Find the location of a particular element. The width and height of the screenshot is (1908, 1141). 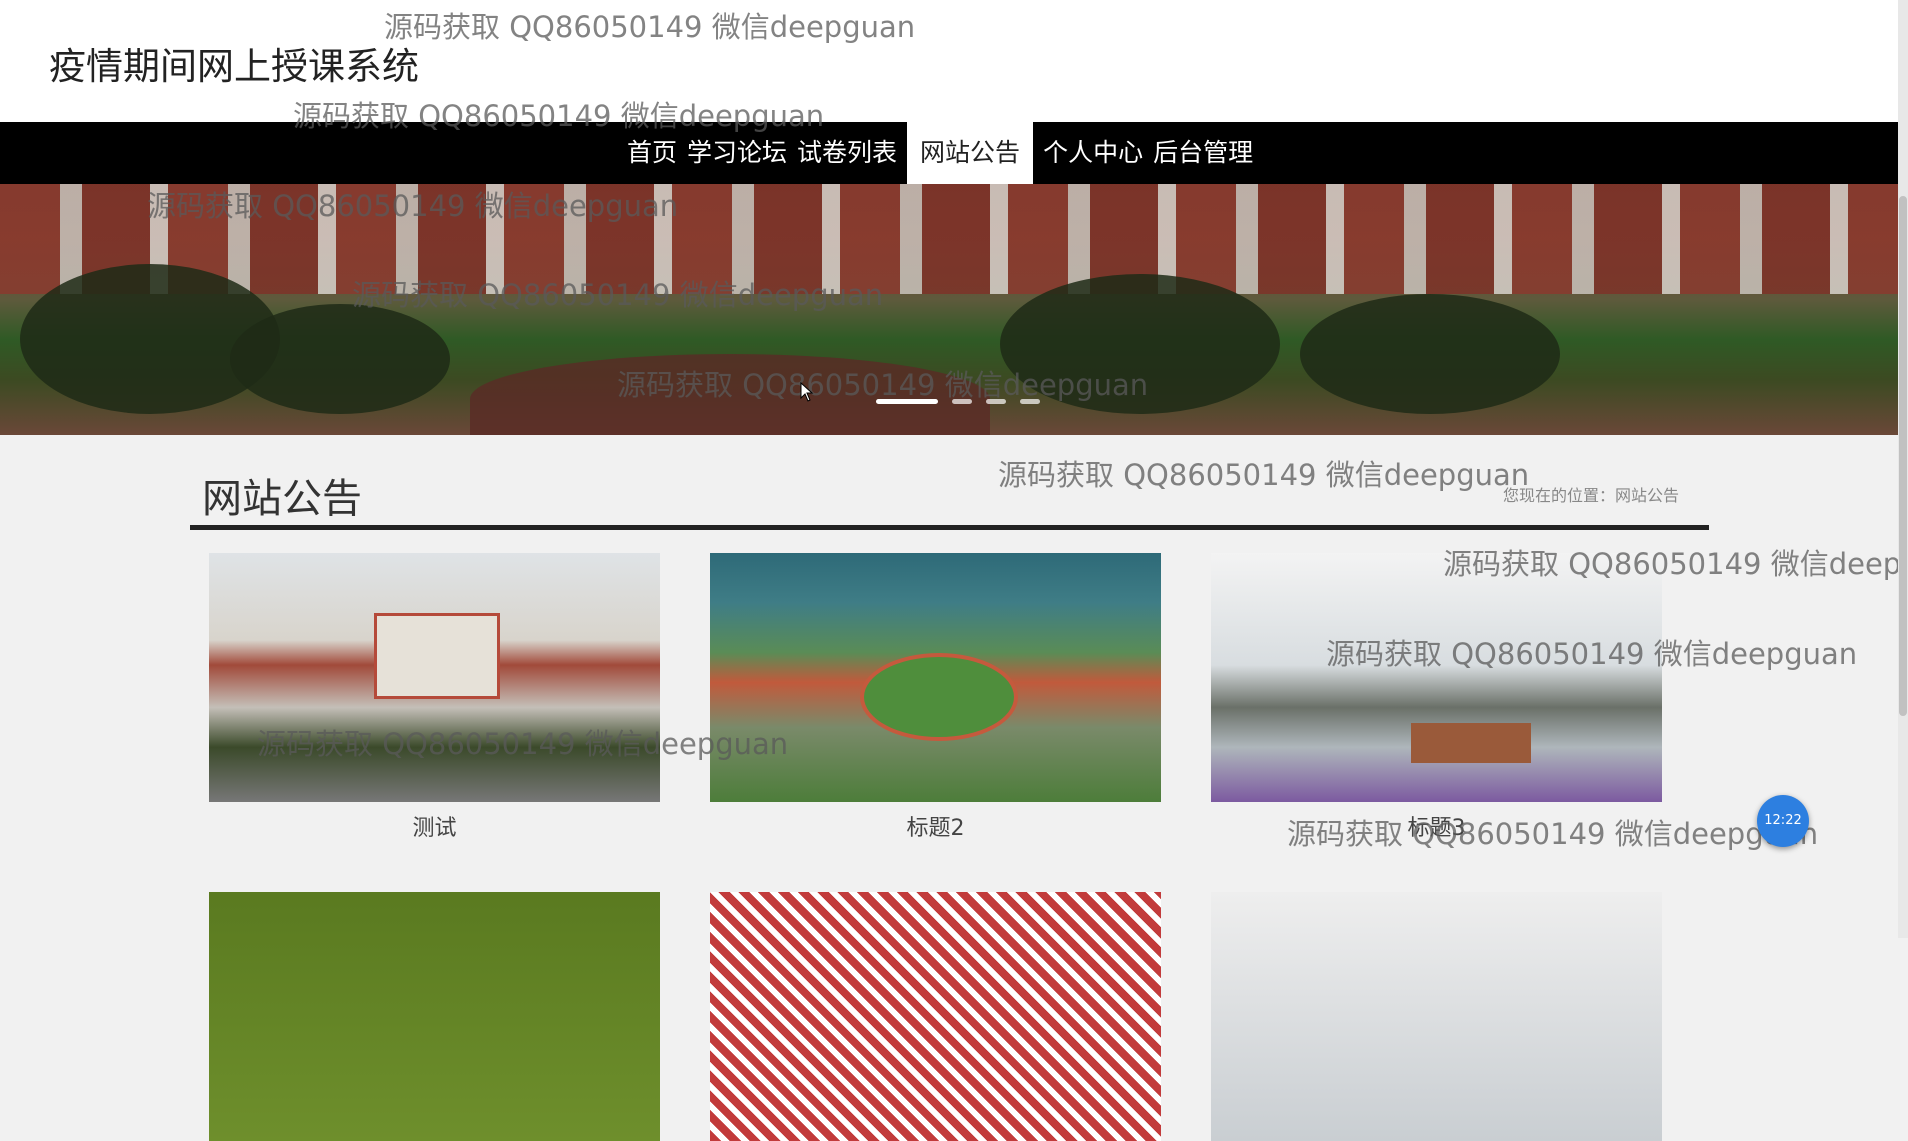

page-scrollbar is located at coordinates (1903, 469).